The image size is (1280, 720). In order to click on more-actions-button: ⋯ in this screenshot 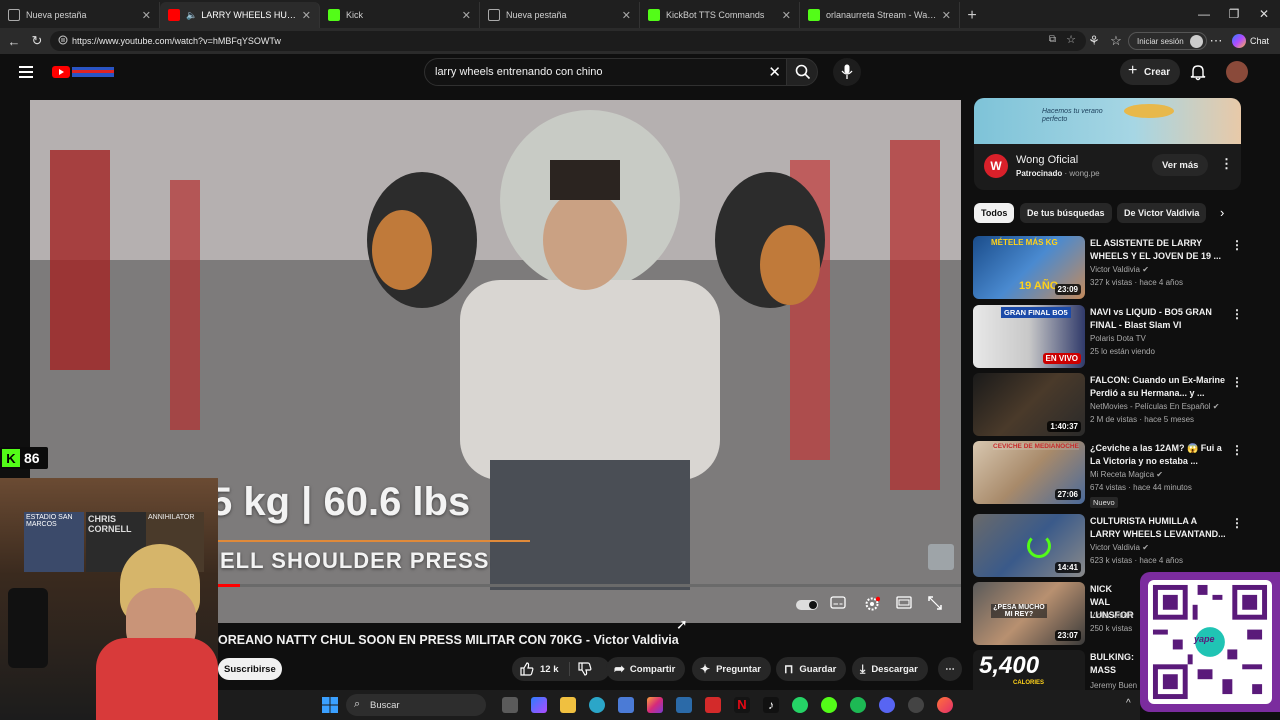, I will do `click(950, 669)`.